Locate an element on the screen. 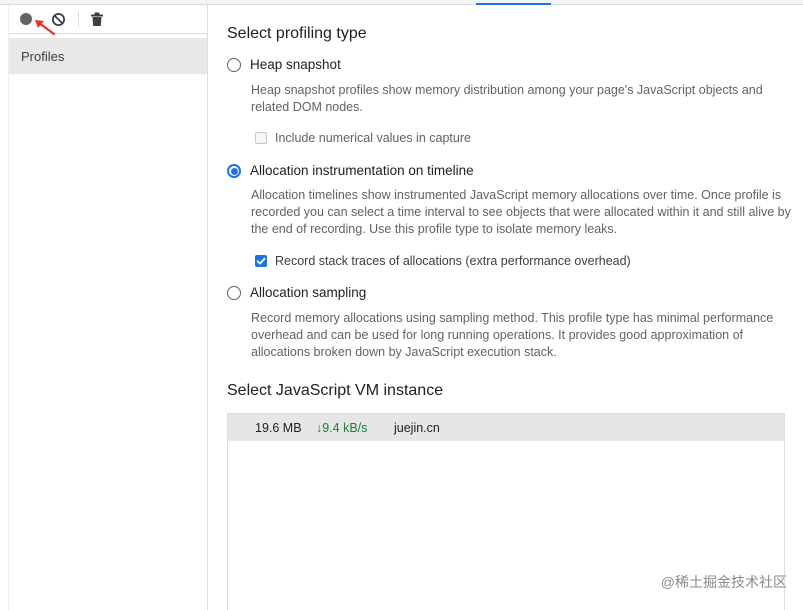 This screenshot has width=803, height=610. vm-instance-title: Select JavaScript VM instance is located at coordinates (335, 390).